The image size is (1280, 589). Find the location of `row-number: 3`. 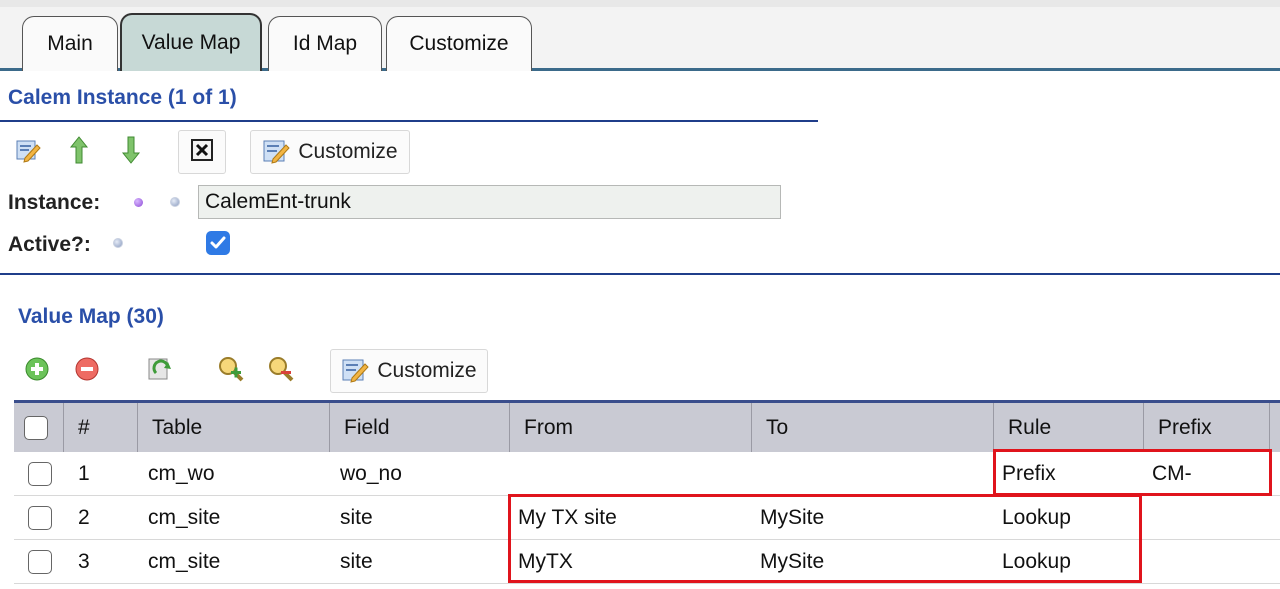

row-number: 3 is located at coordinates (84, 561).